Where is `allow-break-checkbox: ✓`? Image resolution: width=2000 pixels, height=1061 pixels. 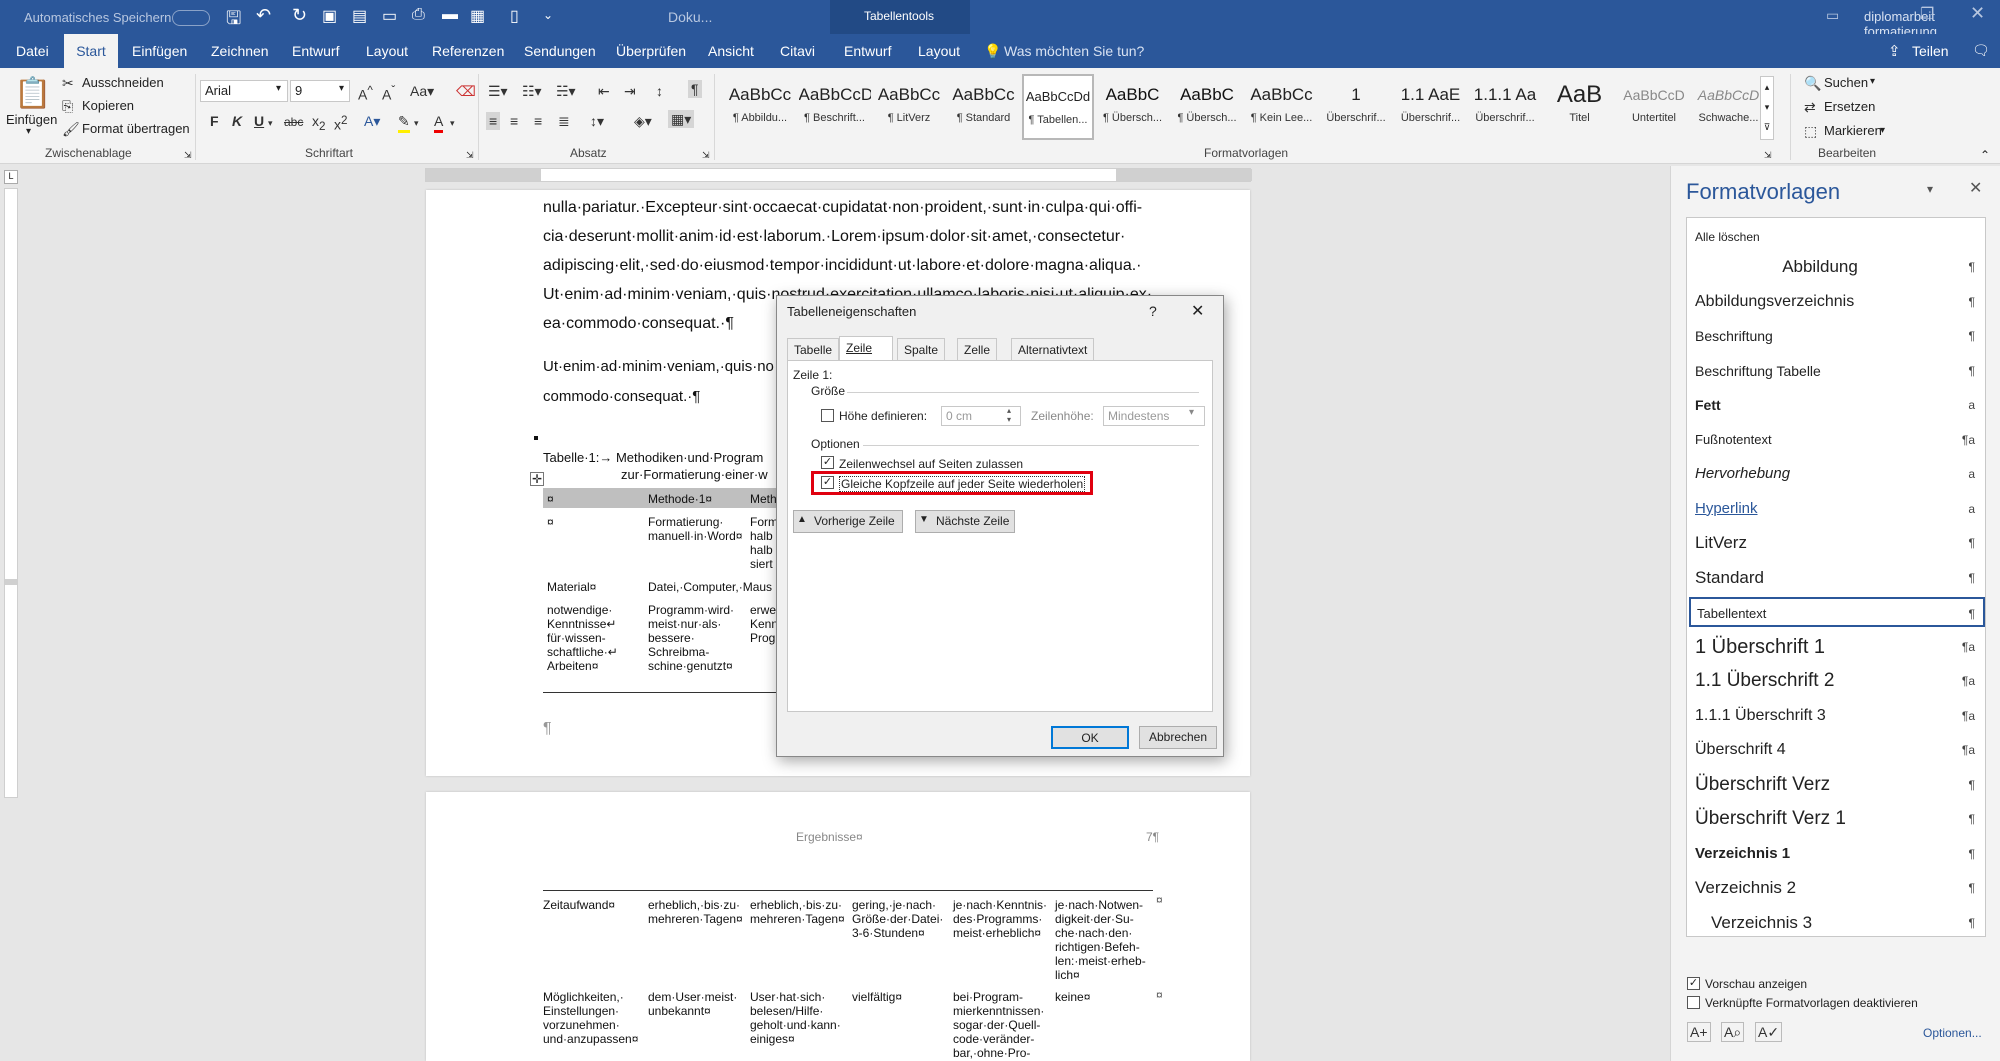
allow-break-checkbox: ✓ is located at coordinates (827, 462).